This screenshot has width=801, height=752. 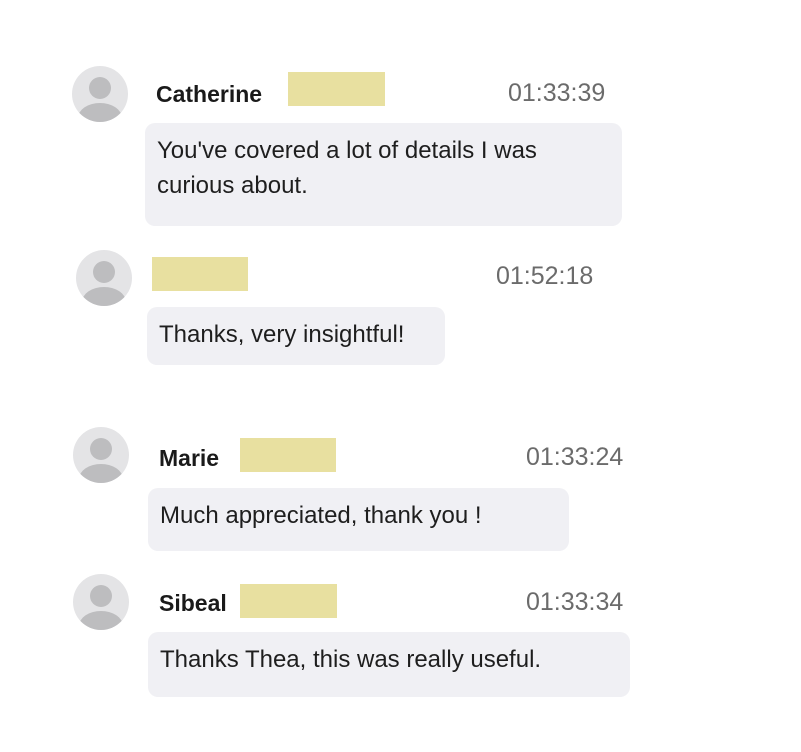 I want to click on message-timestamp: 01:33:34, so click(x=575, y=602).